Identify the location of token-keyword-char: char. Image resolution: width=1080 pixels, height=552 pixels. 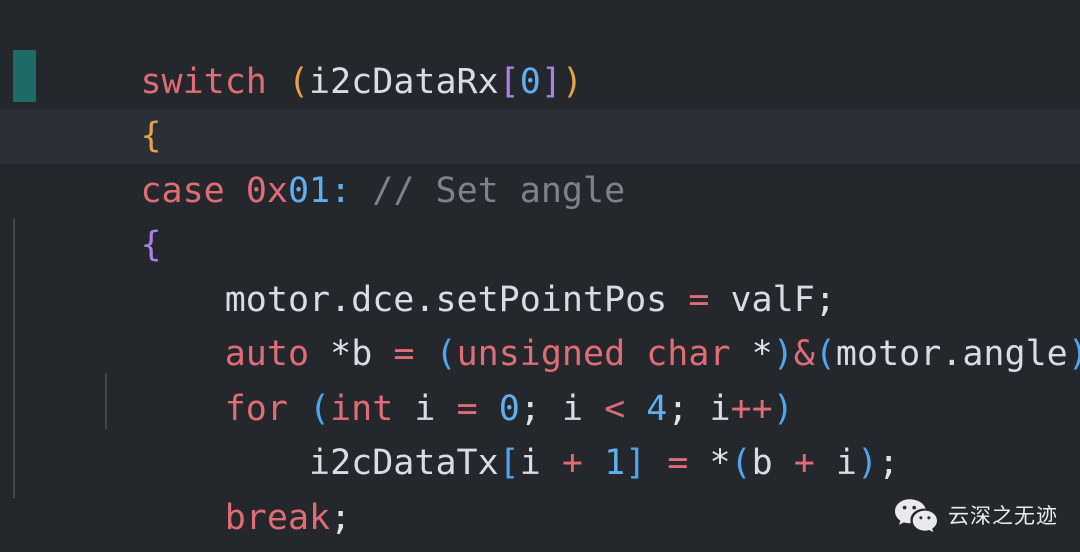
(688, 354).